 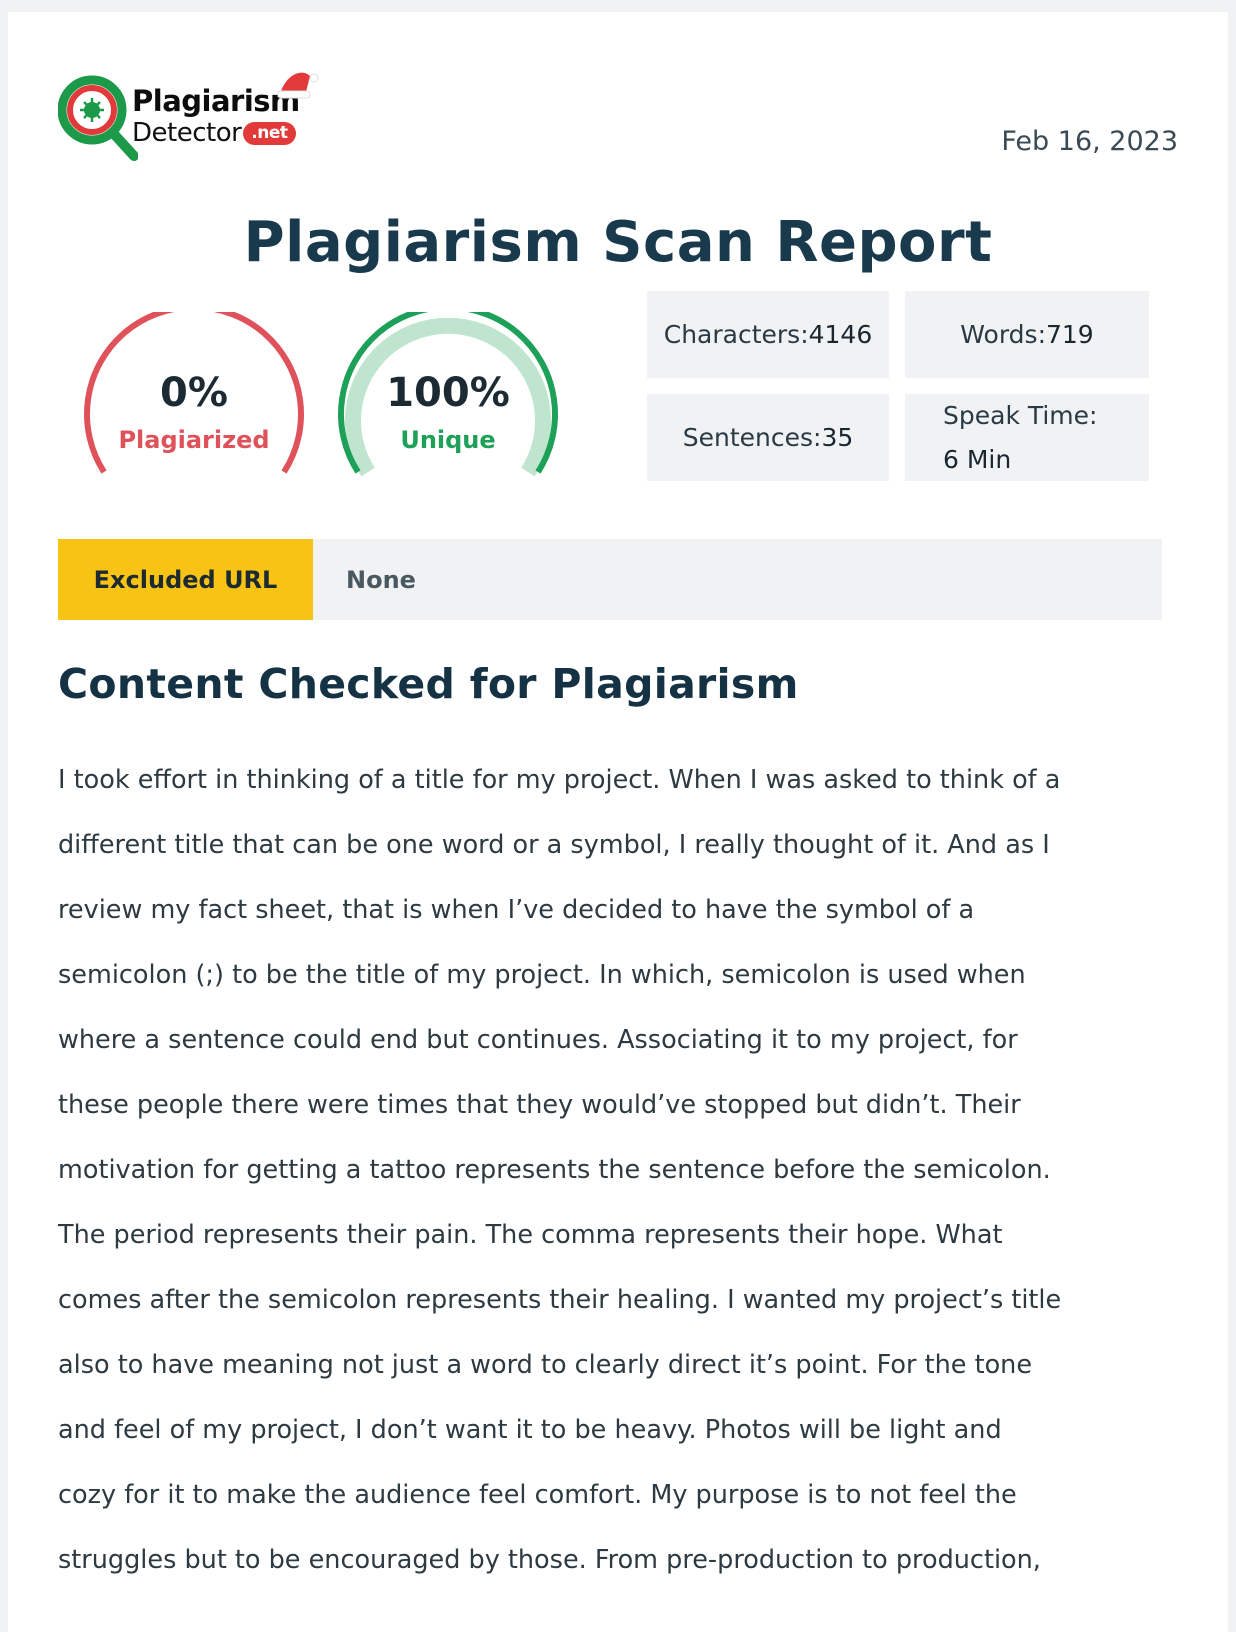 I want to click on words-label: Words:, so click(x=1003, y=334).